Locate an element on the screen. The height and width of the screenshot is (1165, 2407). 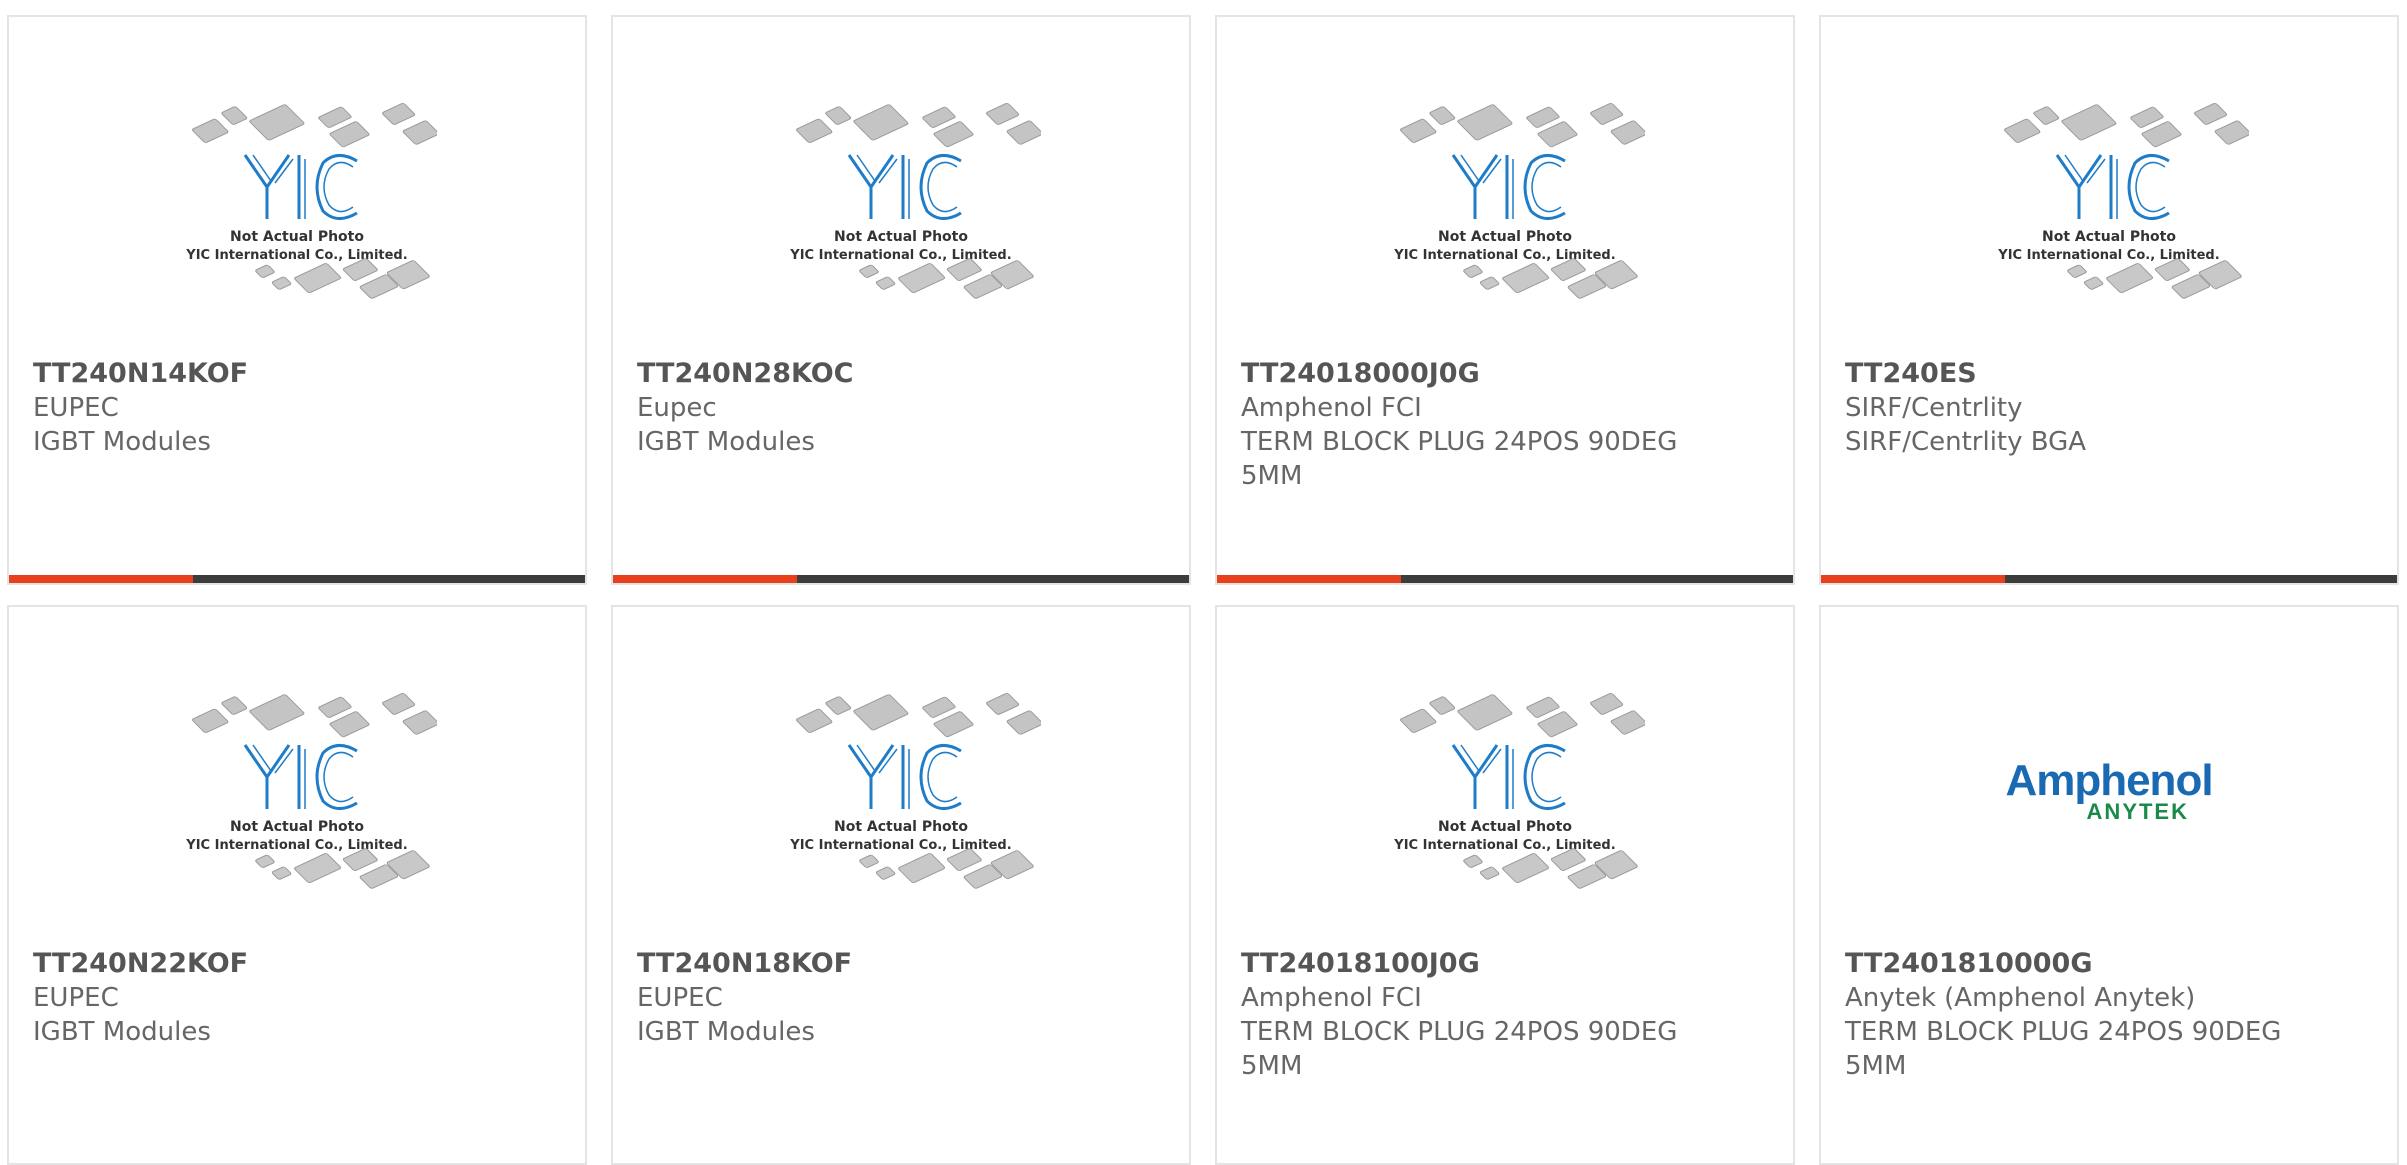
product-info: TT240N18KOF EUPEC IGBT Modules is located at coordinates (901, 998).